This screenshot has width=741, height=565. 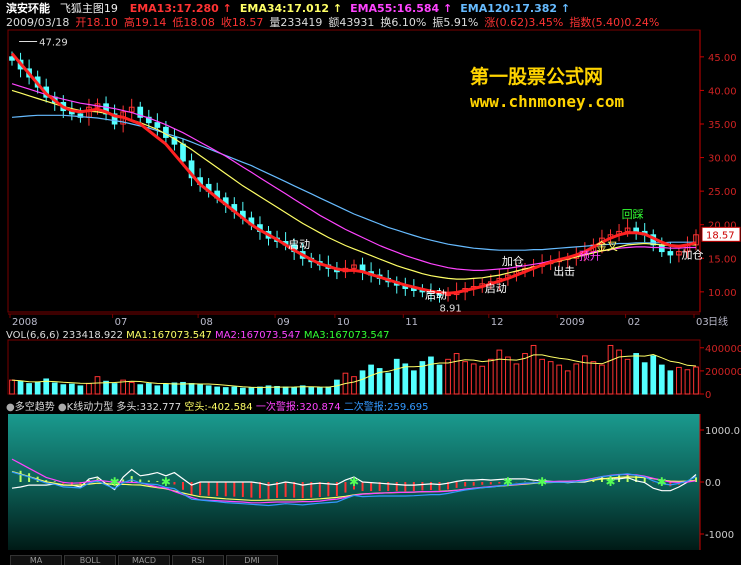 I want to click on signal-label: 金叉, so click(x=607, y=246).